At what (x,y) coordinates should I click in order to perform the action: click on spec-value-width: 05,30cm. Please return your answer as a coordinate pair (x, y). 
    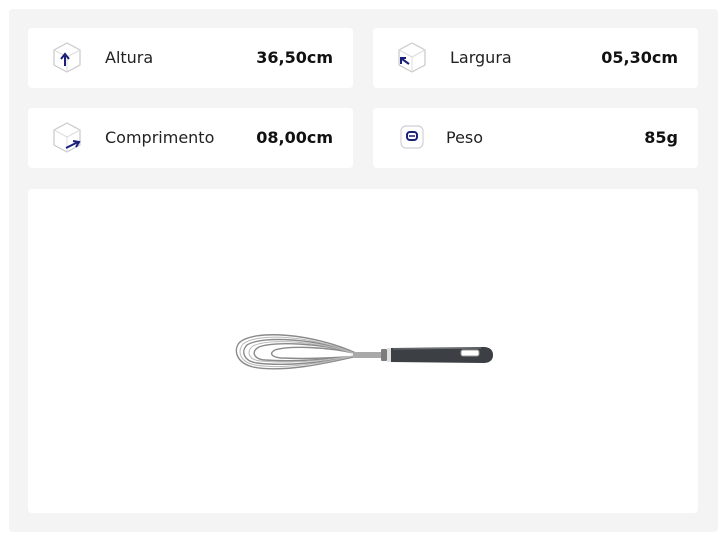
    Looking at the image, I should click on (639, 57).